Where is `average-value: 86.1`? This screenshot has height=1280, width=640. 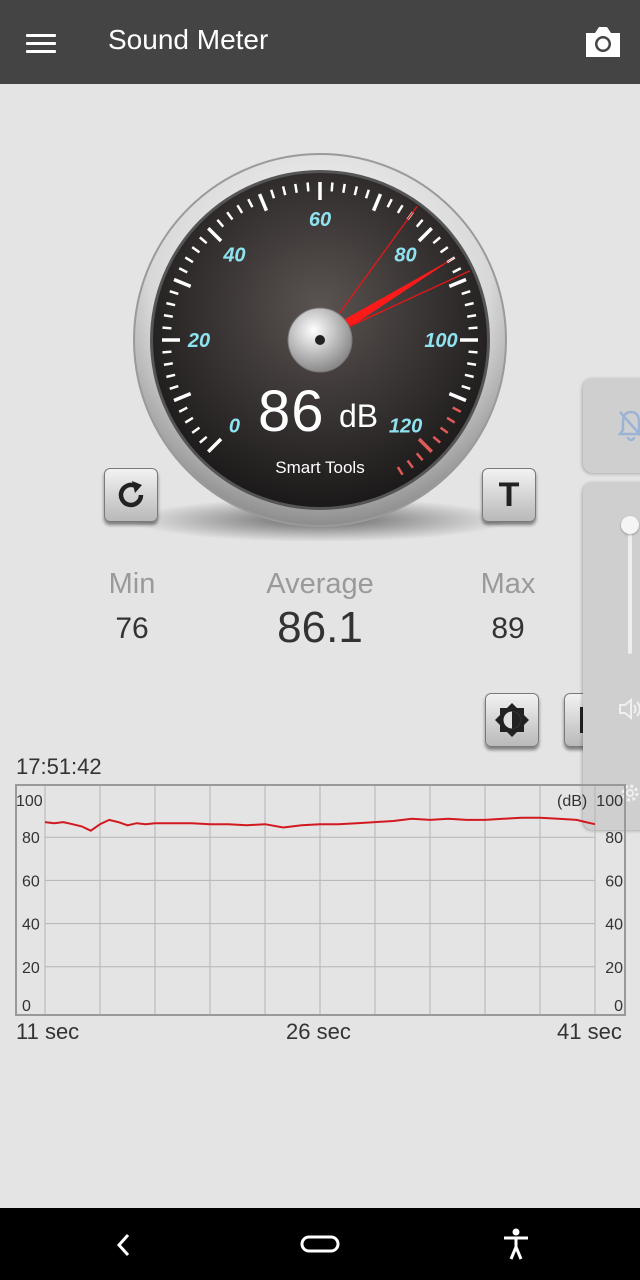
average-value: 86.1 is located at coordinates (320, 627).